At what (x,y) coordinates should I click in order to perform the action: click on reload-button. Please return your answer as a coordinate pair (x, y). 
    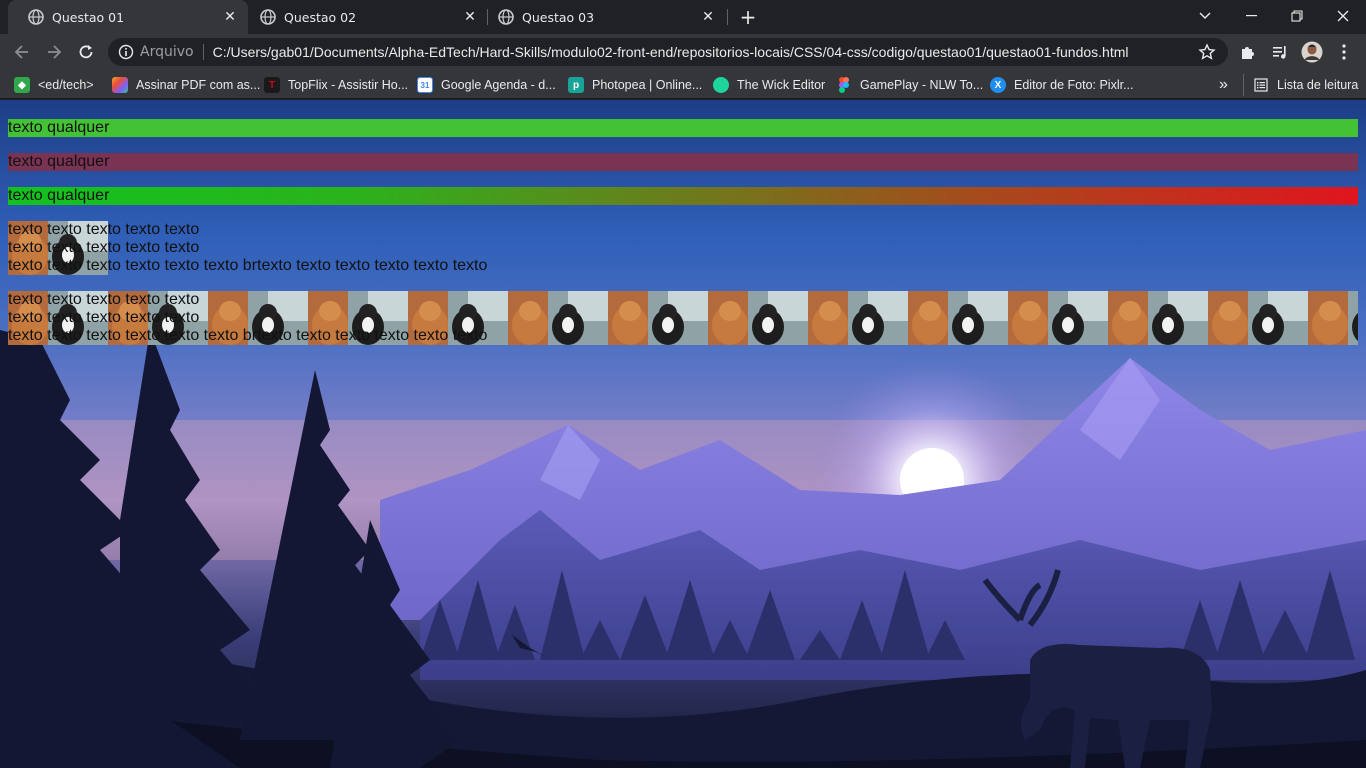
    Looking at the image, I should click on (86, 52).